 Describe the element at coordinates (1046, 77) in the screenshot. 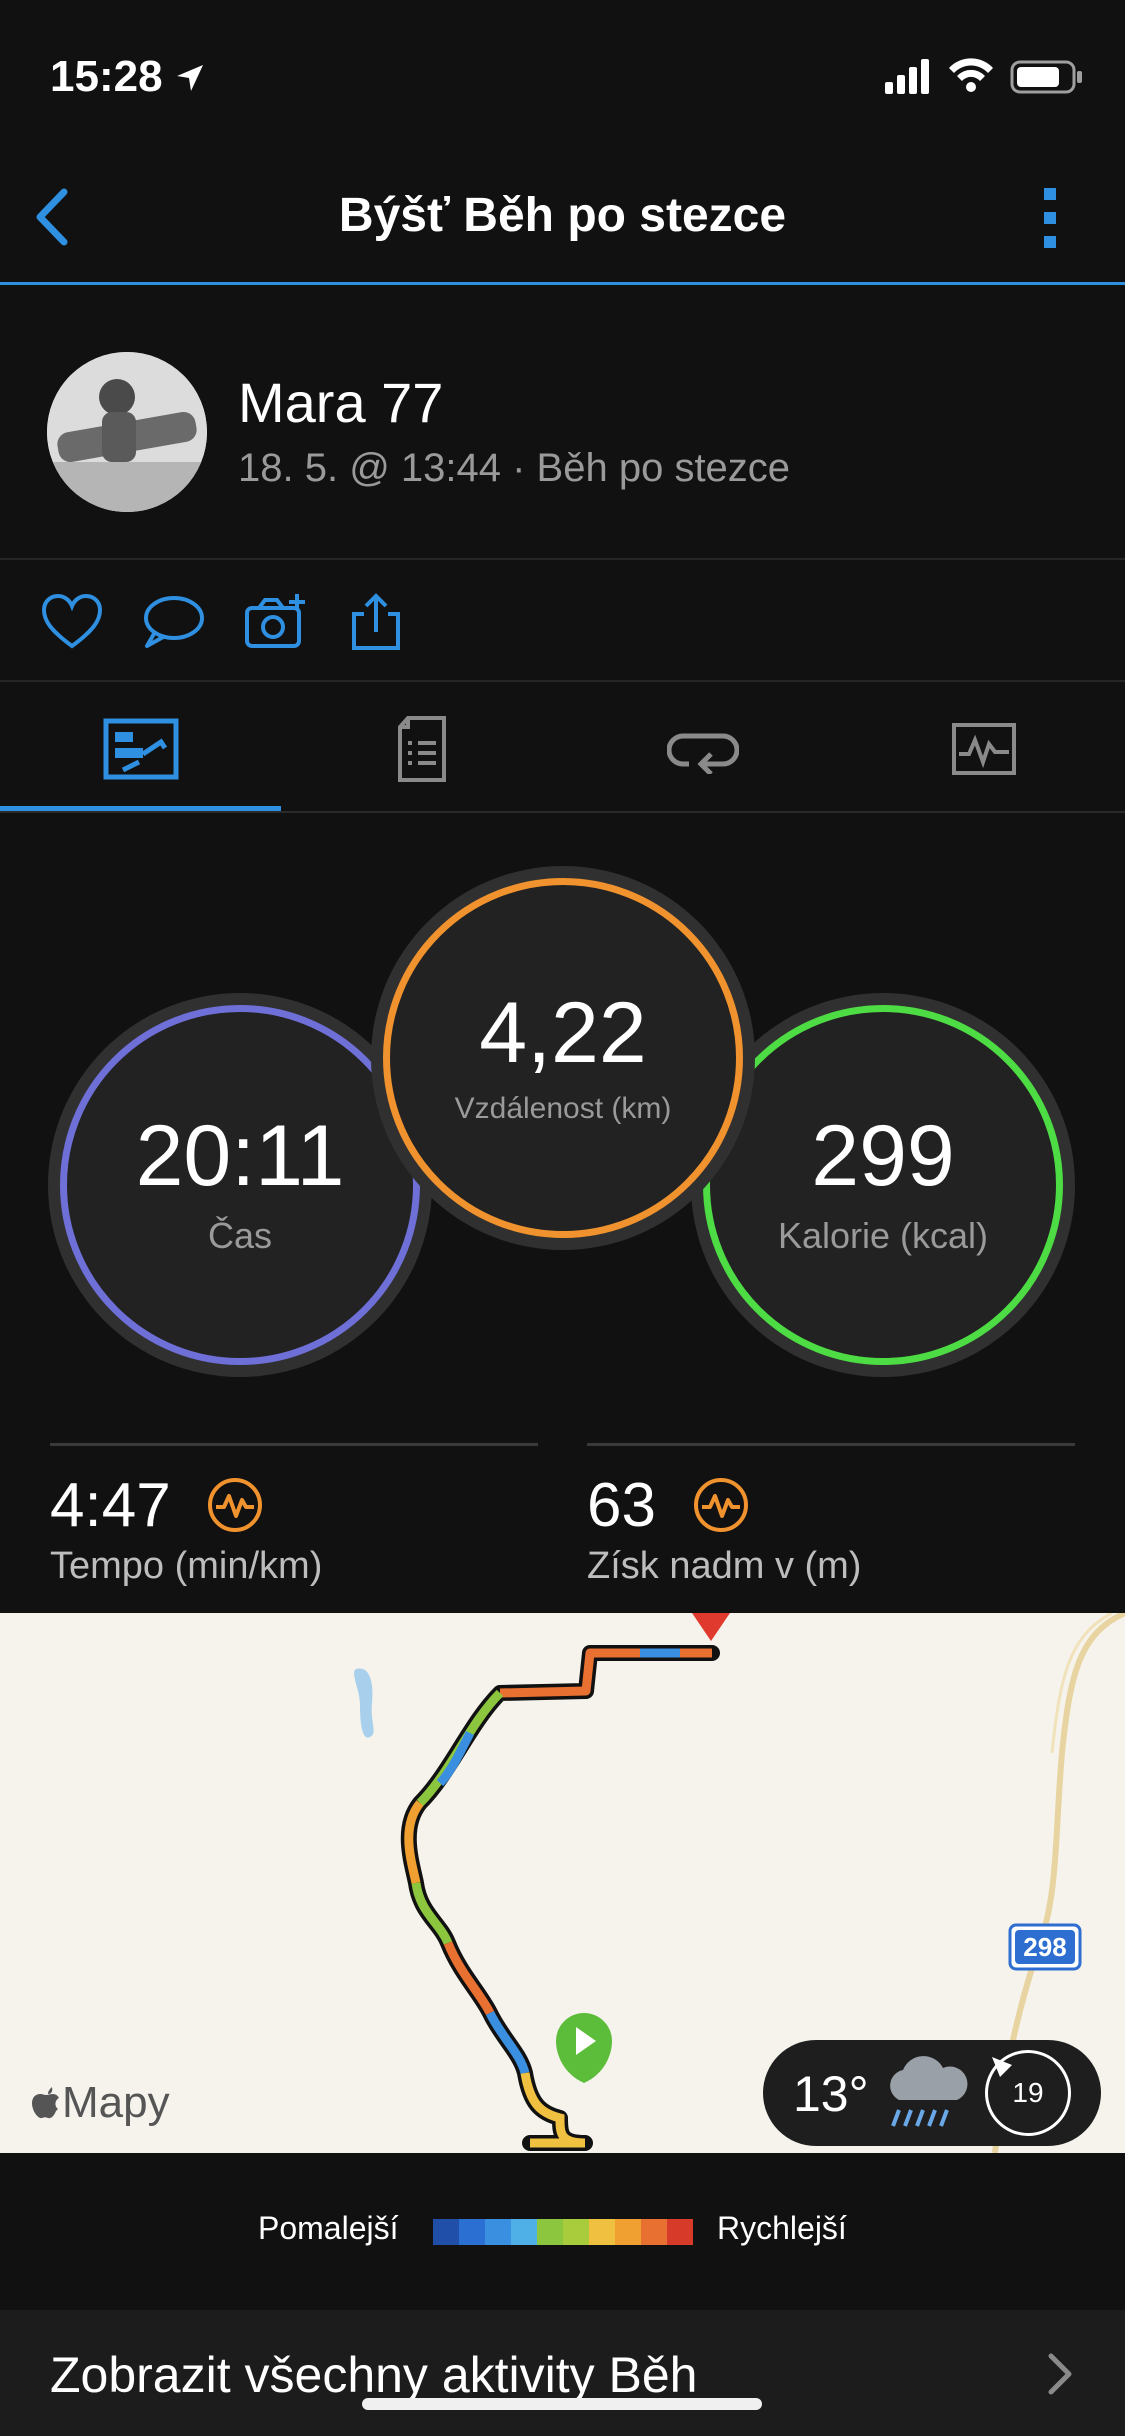

I see `battery-icon` at that location.